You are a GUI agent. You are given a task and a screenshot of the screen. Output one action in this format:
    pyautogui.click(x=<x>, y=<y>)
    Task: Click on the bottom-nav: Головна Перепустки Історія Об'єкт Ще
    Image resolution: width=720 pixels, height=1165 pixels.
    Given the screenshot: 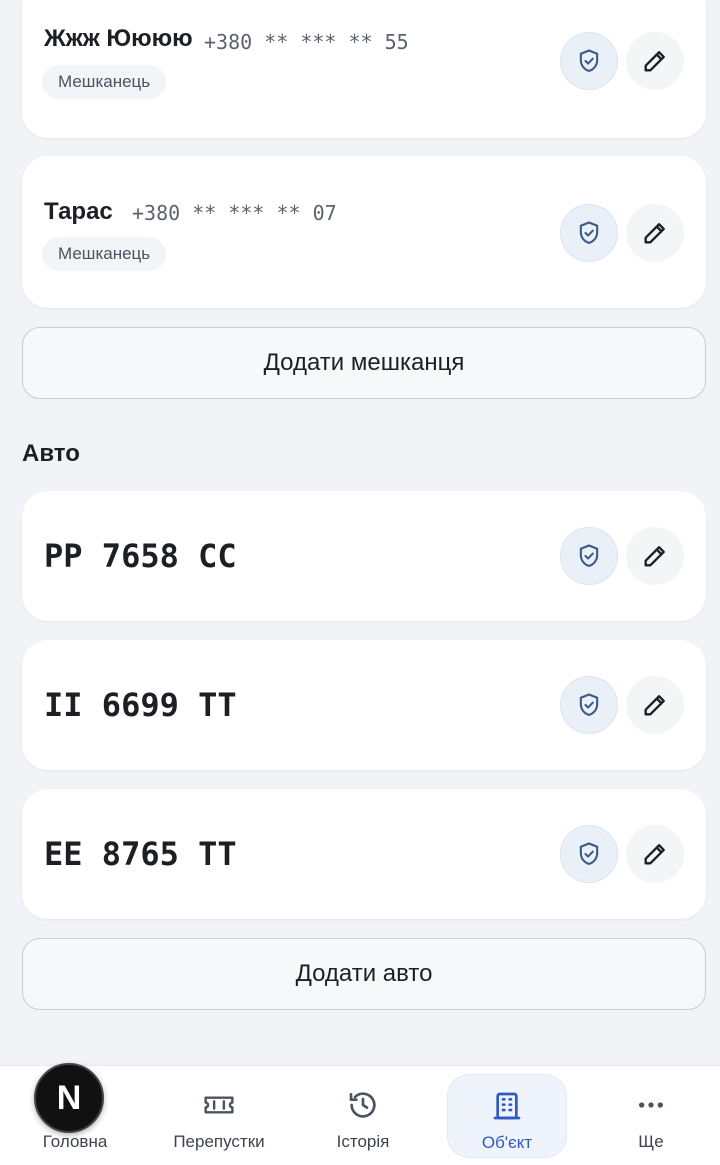 What is the action you would take?
    pyautogui.click(x=360, y=1115)
    